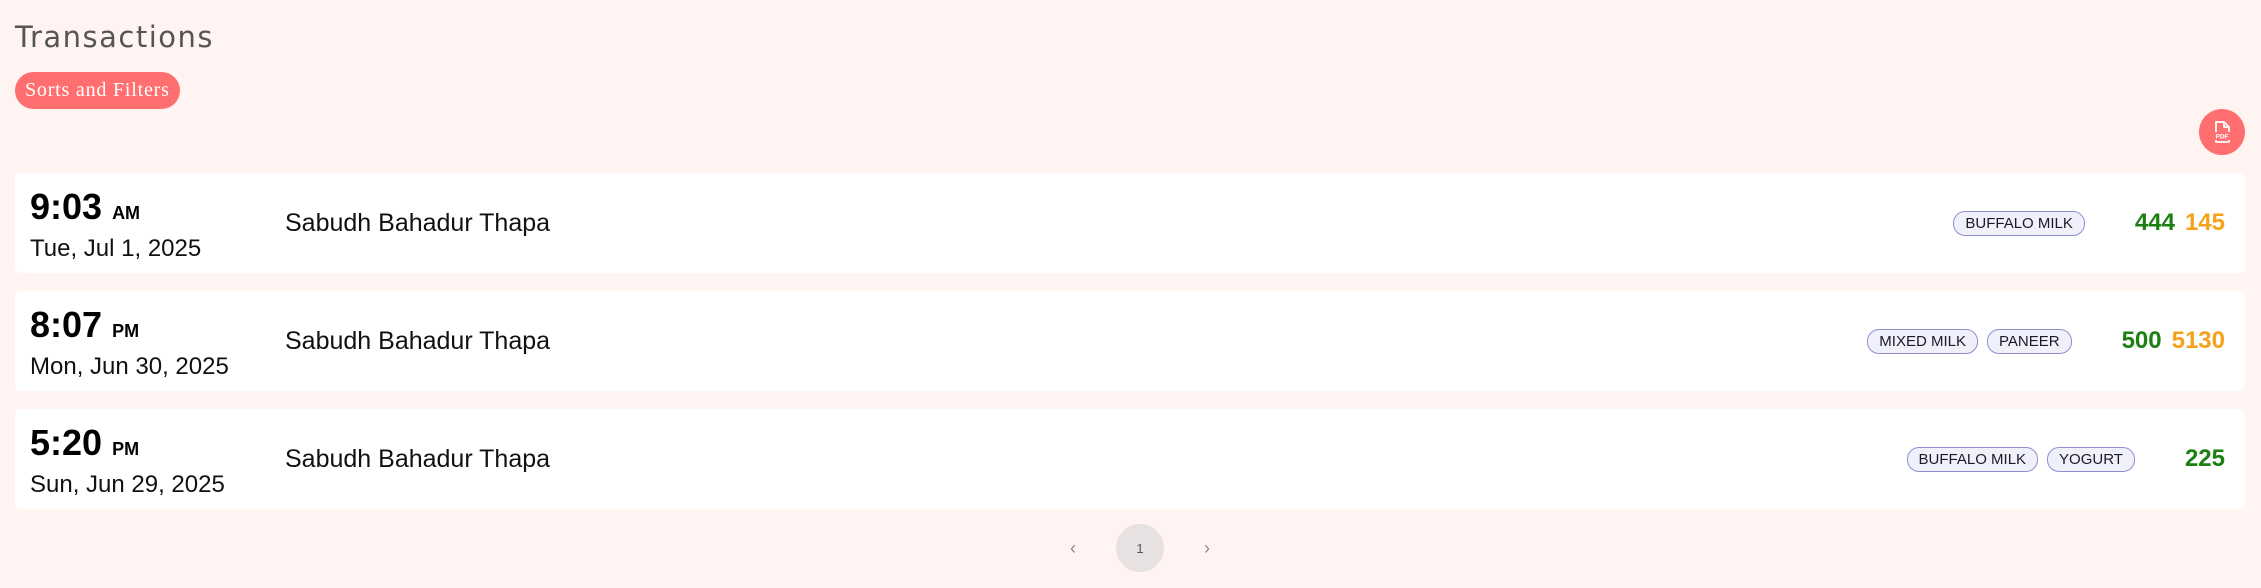  I want to click on page-title: Transactions, so click(115, 37).